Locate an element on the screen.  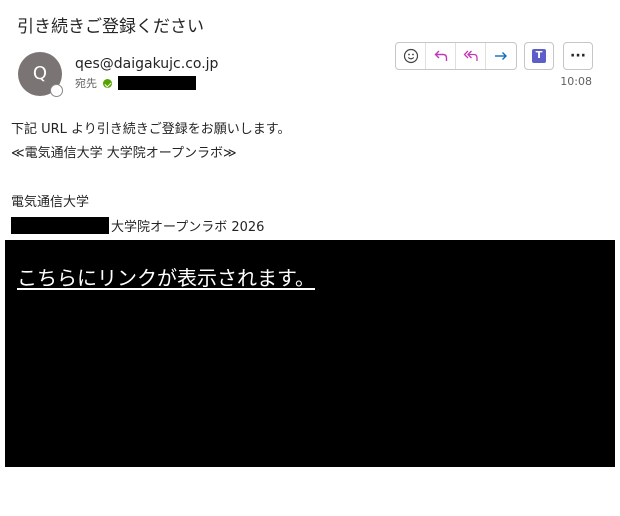
body-instruction: 下記 URL より引き続きご登録をお願いします。 is located at coordinates (151, 129).